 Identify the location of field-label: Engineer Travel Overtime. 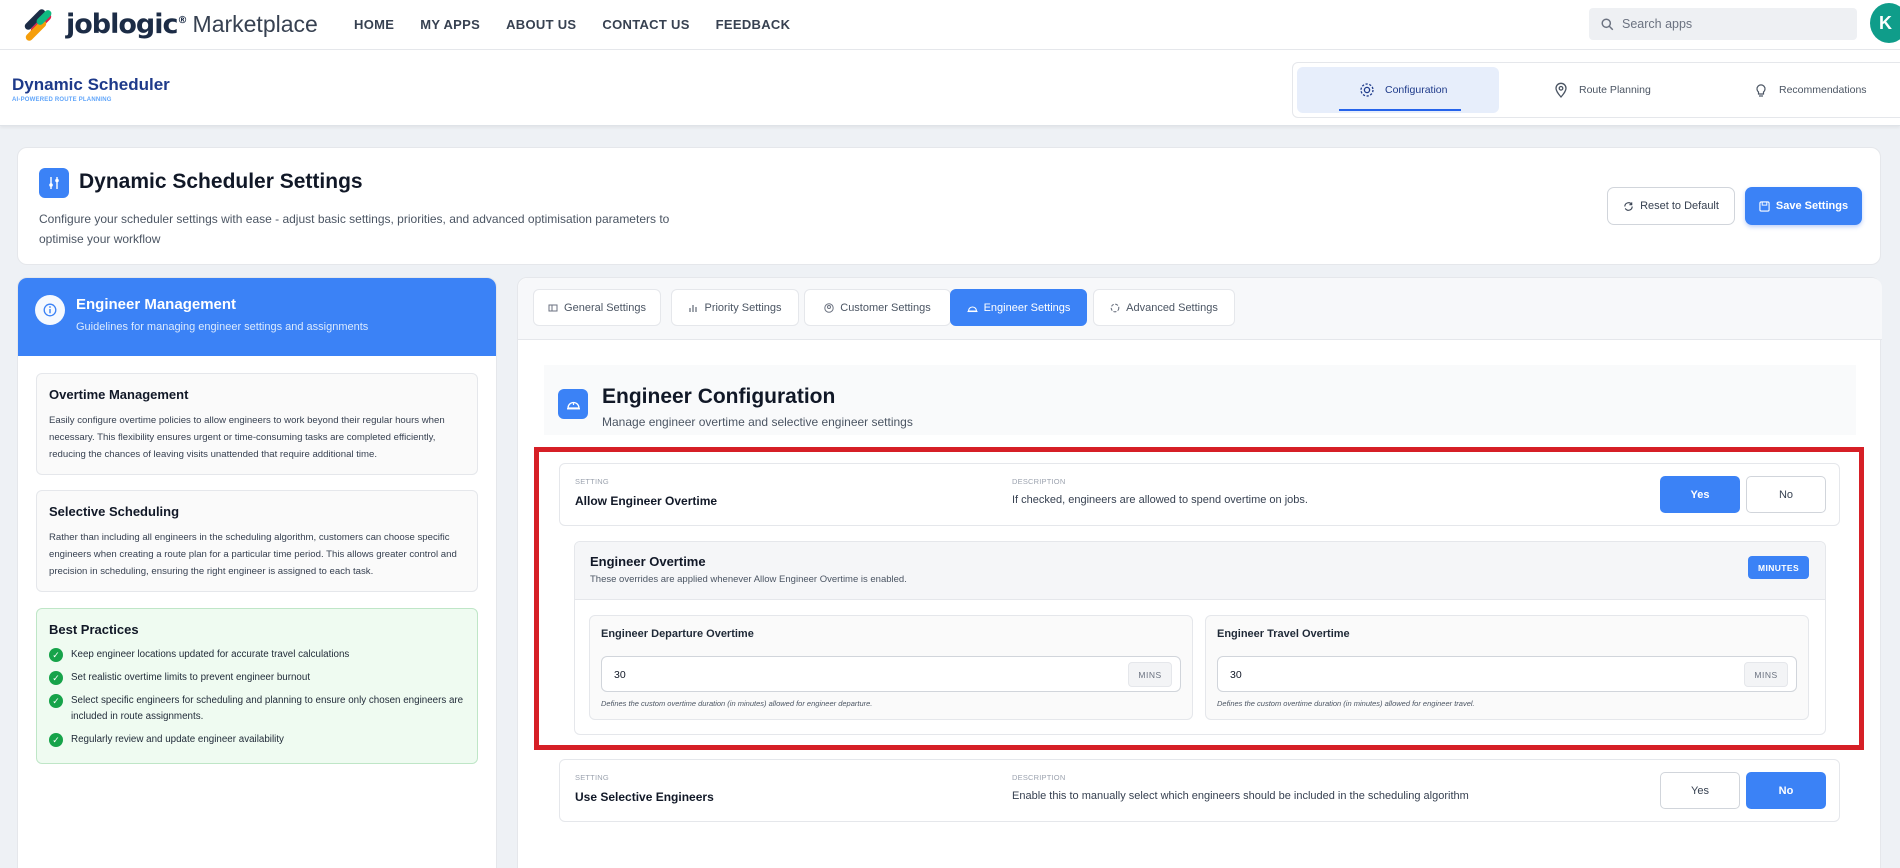
(1283, 634).